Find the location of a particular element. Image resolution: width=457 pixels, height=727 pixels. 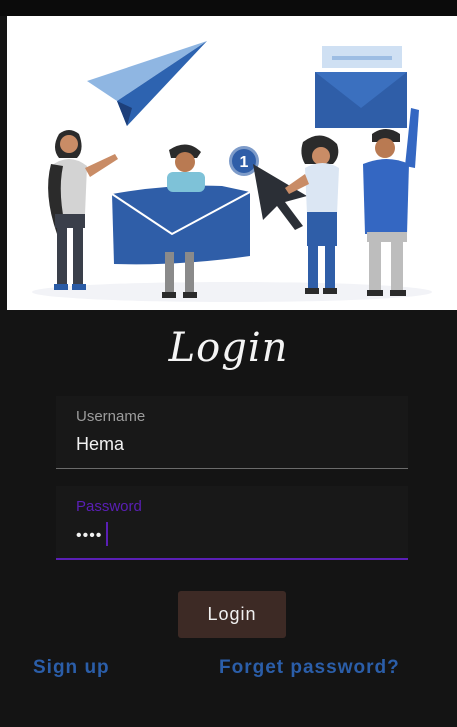

woman-figure is located at coordinates (83, 210).